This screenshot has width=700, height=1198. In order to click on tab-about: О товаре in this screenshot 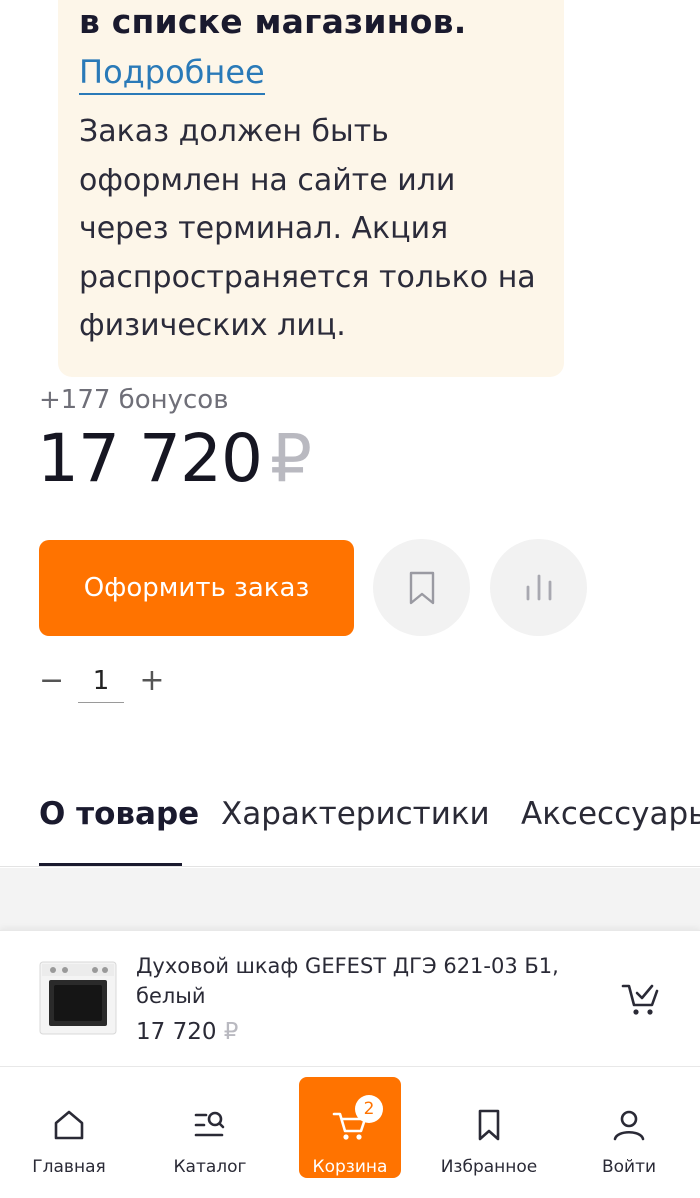, I will do `click(119, 814)`.